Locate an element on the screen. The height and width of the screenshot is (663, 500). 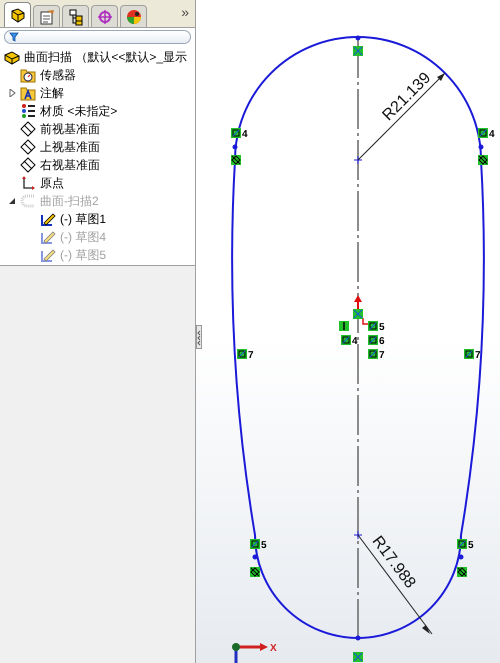
origin-arrow-icon is located at coordinates (361, 310).